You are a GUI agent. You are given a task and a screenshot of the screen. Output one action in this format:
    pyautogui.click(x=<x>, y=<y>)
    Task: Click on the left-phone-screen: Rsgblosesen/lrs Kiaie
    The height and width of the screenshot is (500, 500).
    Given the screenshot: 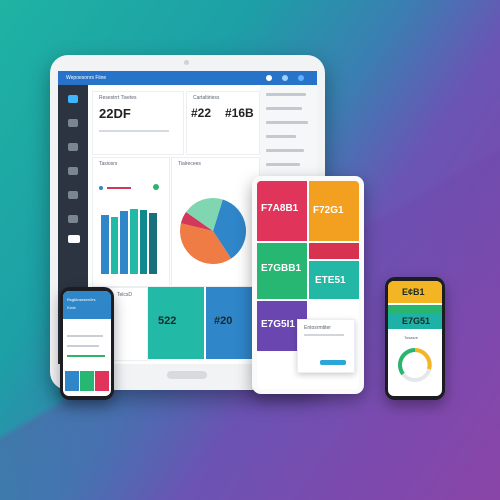 What is the action you would take?
    pyautogui.click(x=87, y=343)
    